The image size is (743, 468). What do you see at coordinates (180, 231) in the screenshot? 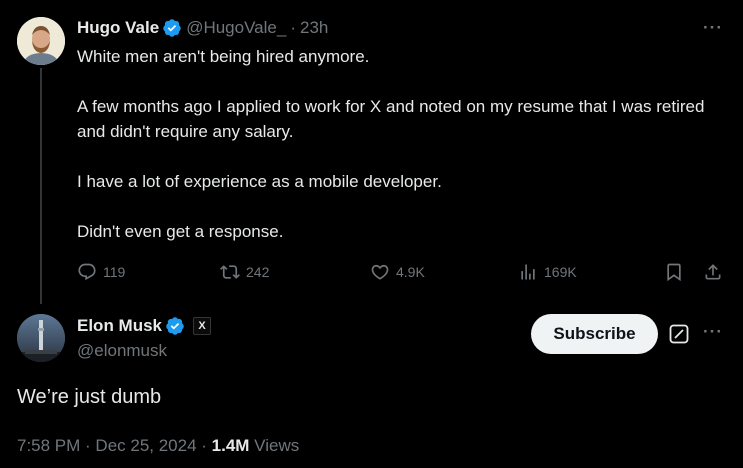
I see `paragraph: Didn't even get a response.` at bounding box center [180, 231].